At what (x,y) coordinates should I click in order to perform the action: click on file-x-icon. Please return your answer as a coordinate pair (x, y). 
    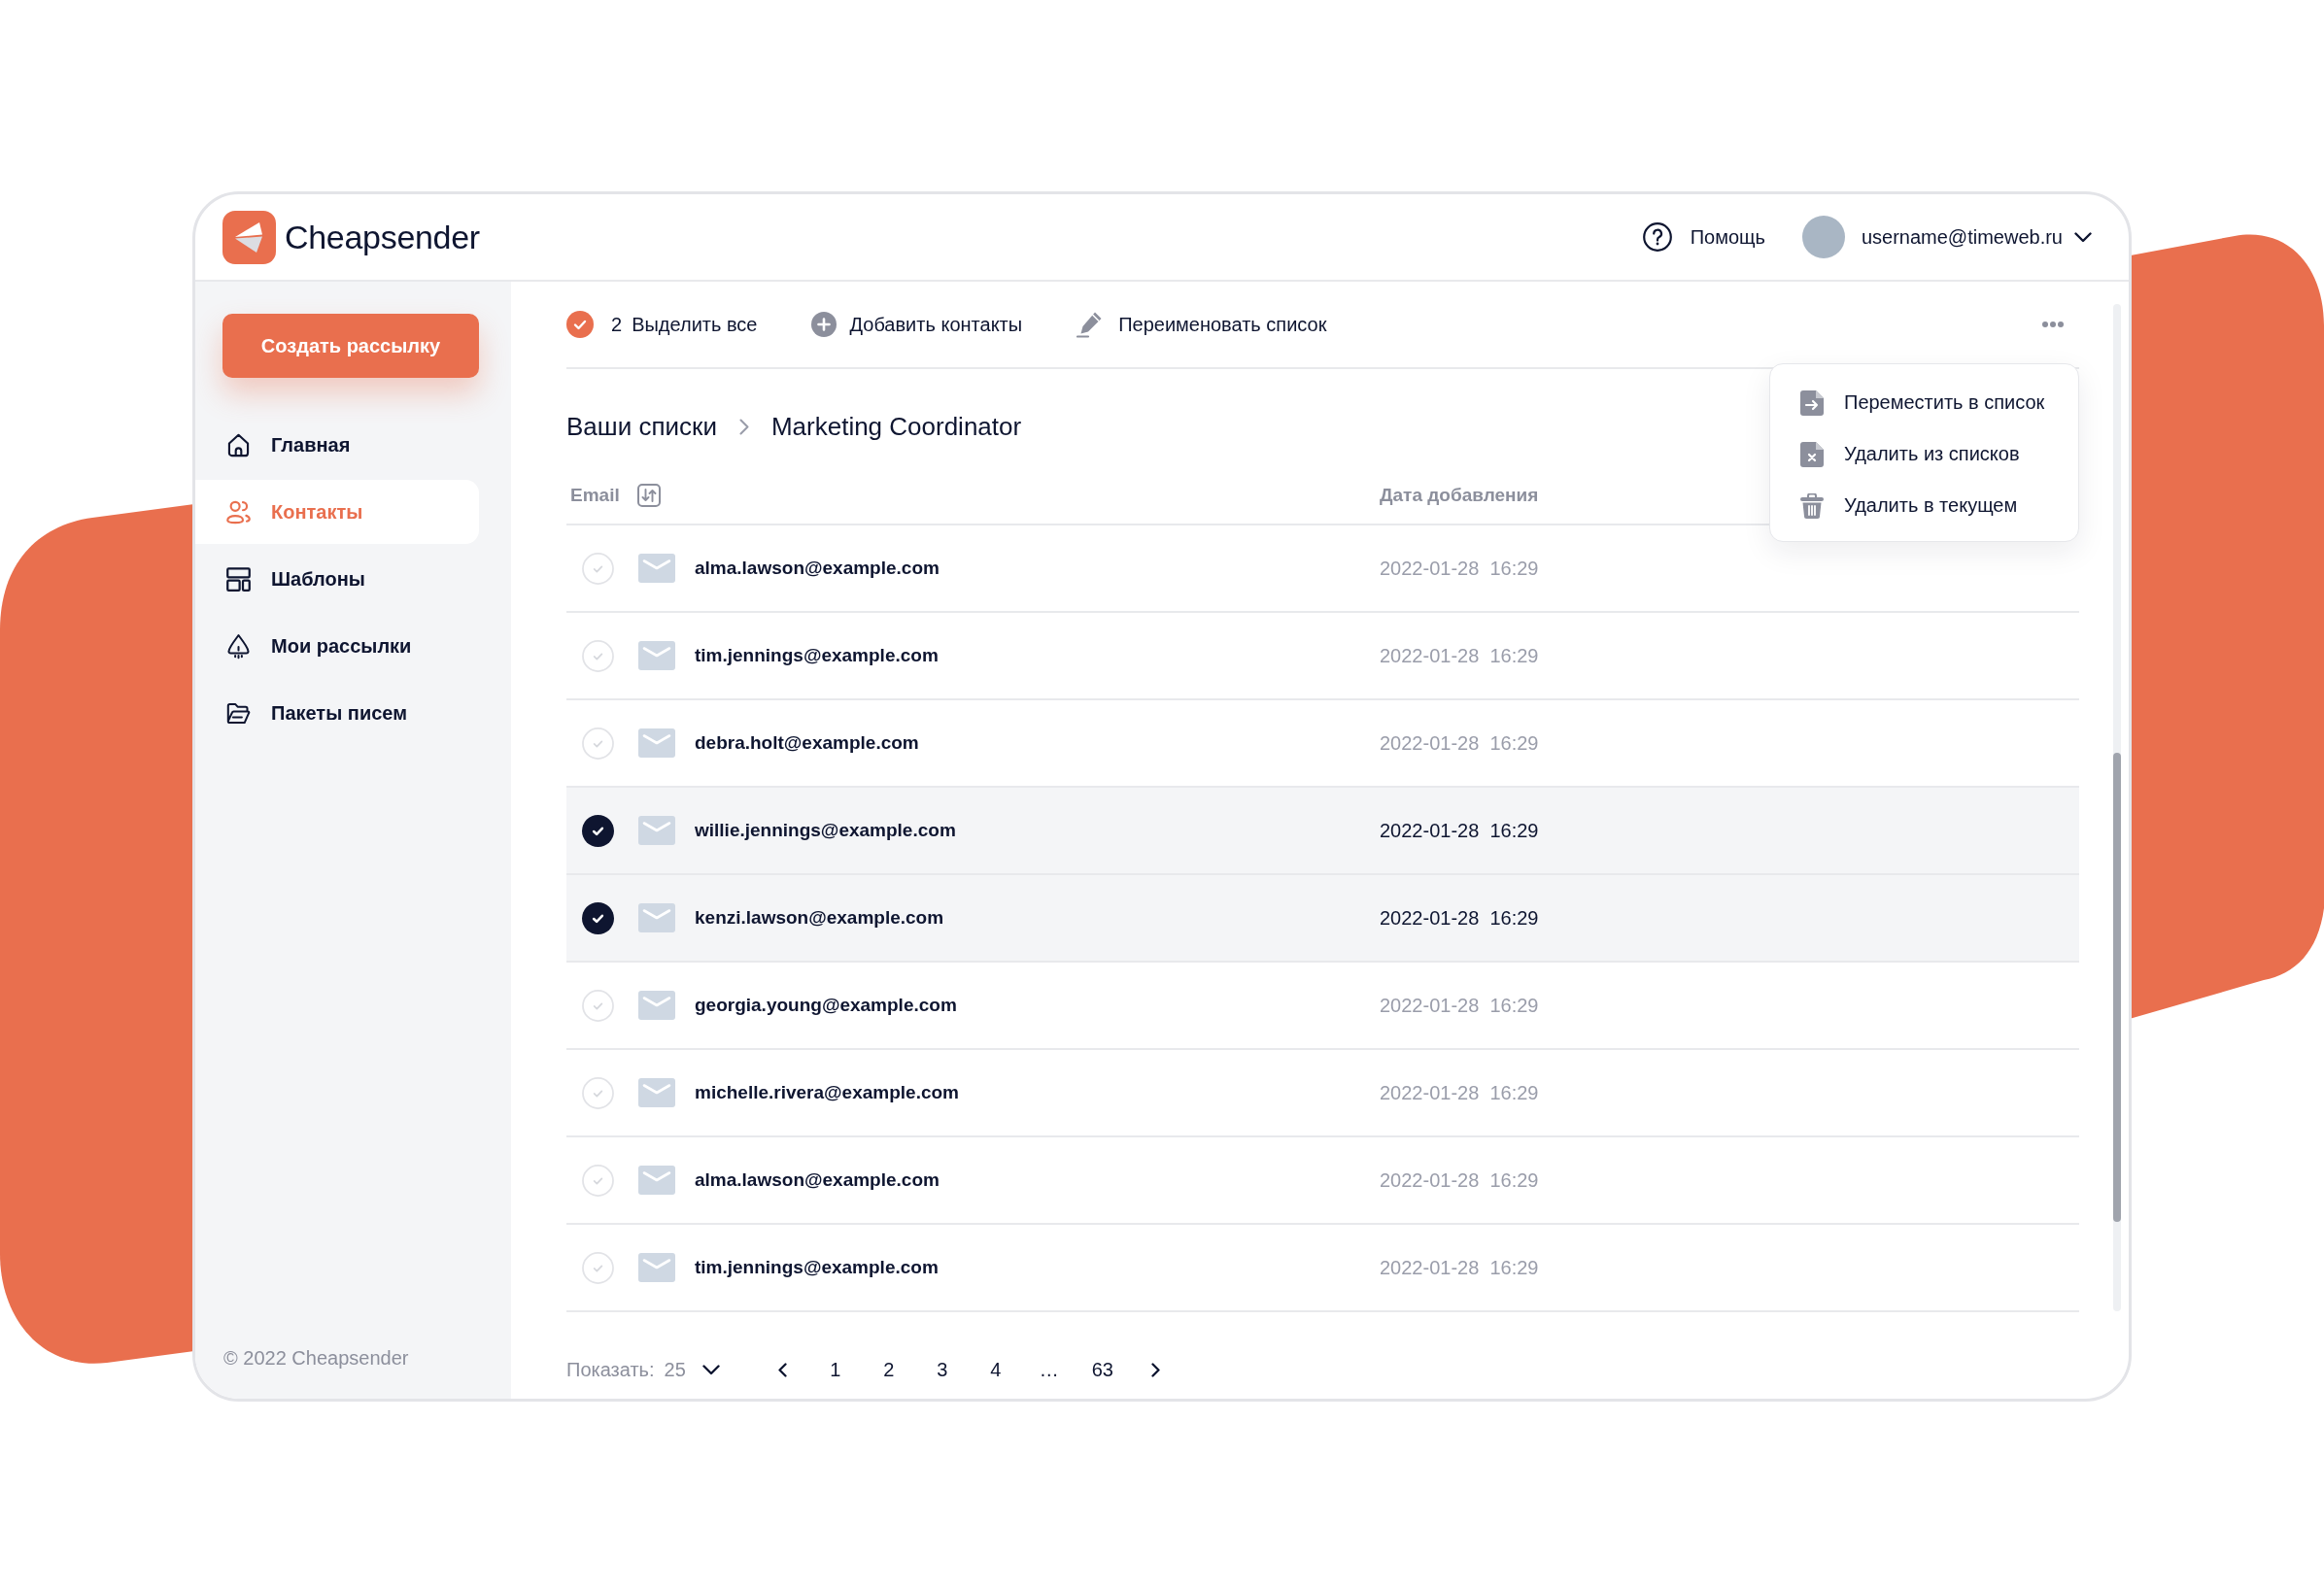
    Looking at the image, I should click on (1812, 454).